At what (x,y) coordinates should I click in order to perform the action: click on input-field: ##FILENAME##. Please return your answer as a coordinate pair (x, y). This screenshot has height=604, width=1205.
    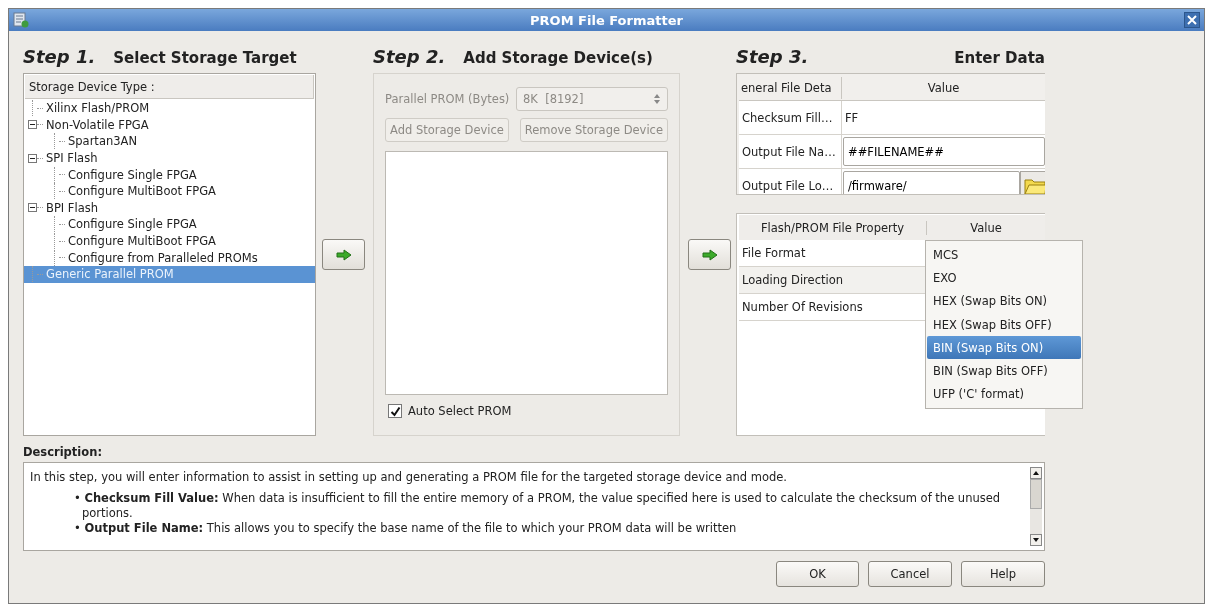
    Looking at the image, I should click on (944, 151).